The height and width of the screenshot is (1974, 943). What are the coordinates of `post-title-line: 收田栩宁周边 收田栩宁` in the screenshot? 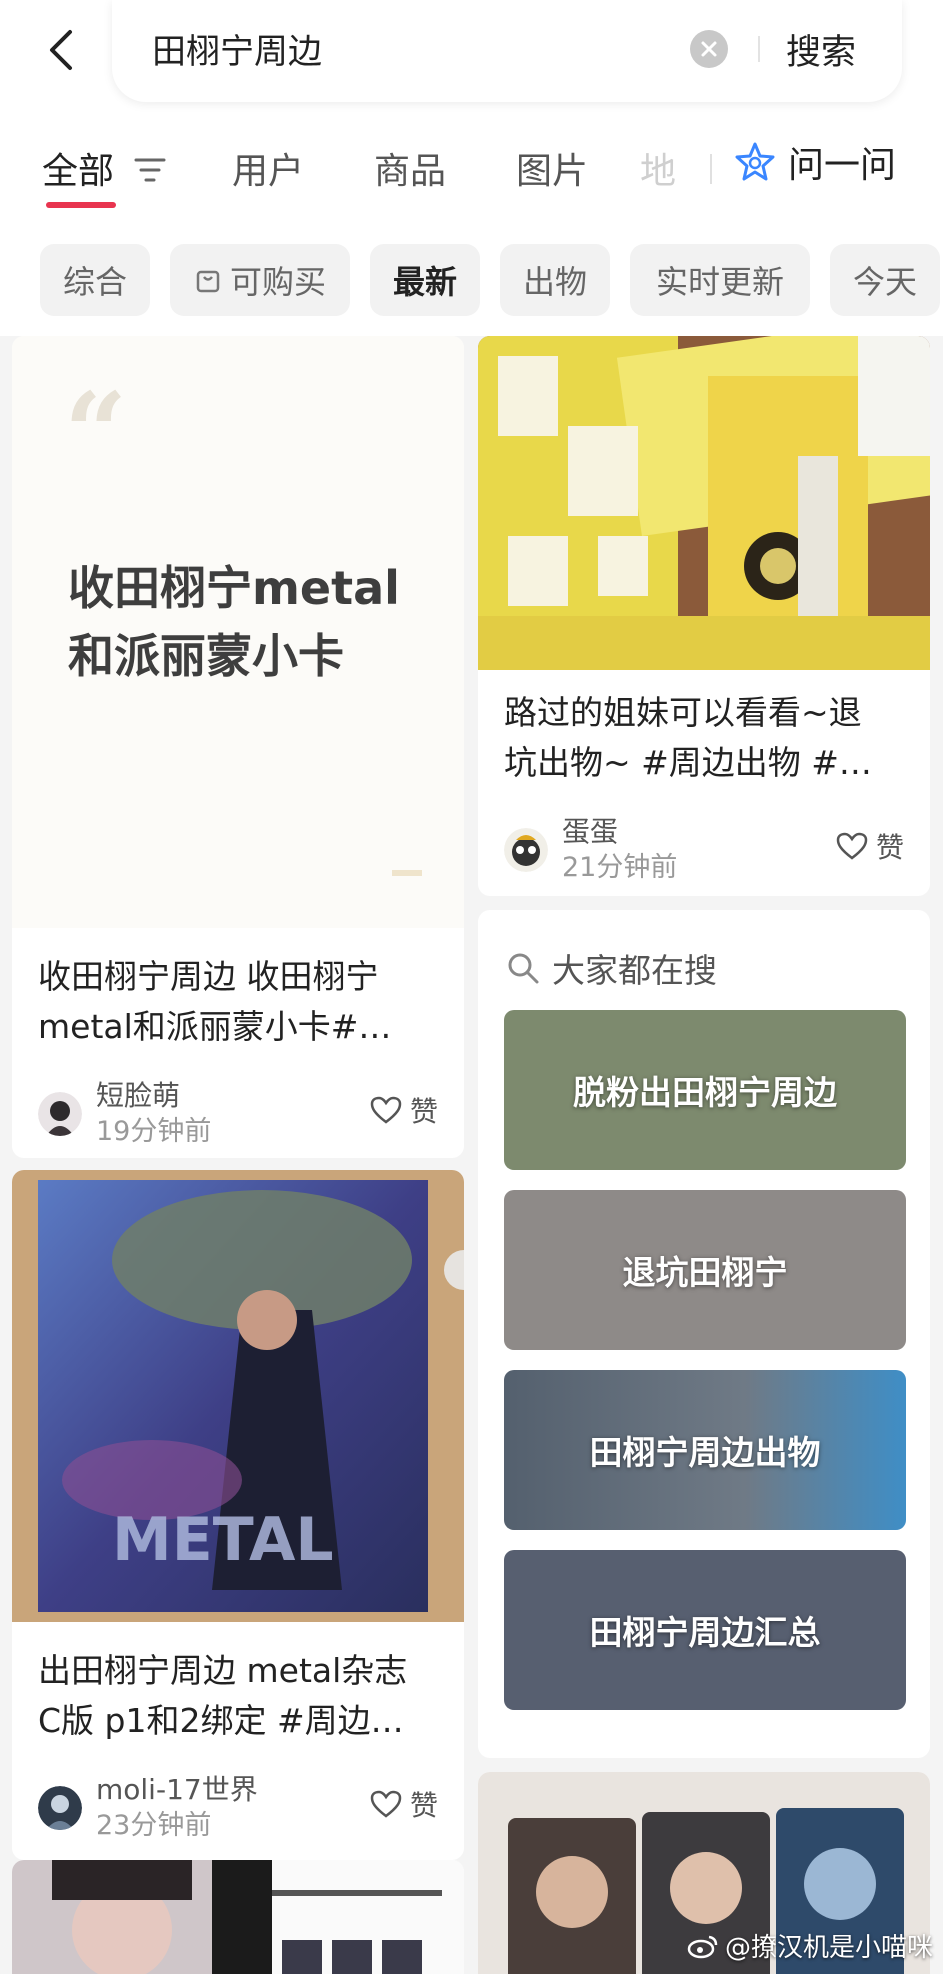 It's located at (208, 976).